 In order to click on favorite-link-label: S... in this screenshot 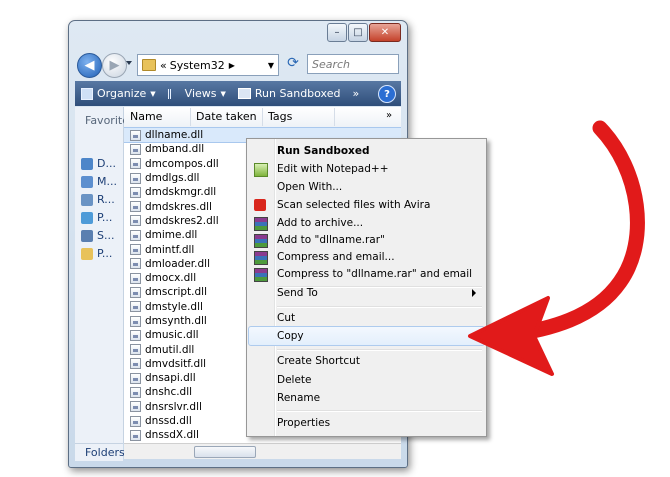, I will do `click(106, 235)`.